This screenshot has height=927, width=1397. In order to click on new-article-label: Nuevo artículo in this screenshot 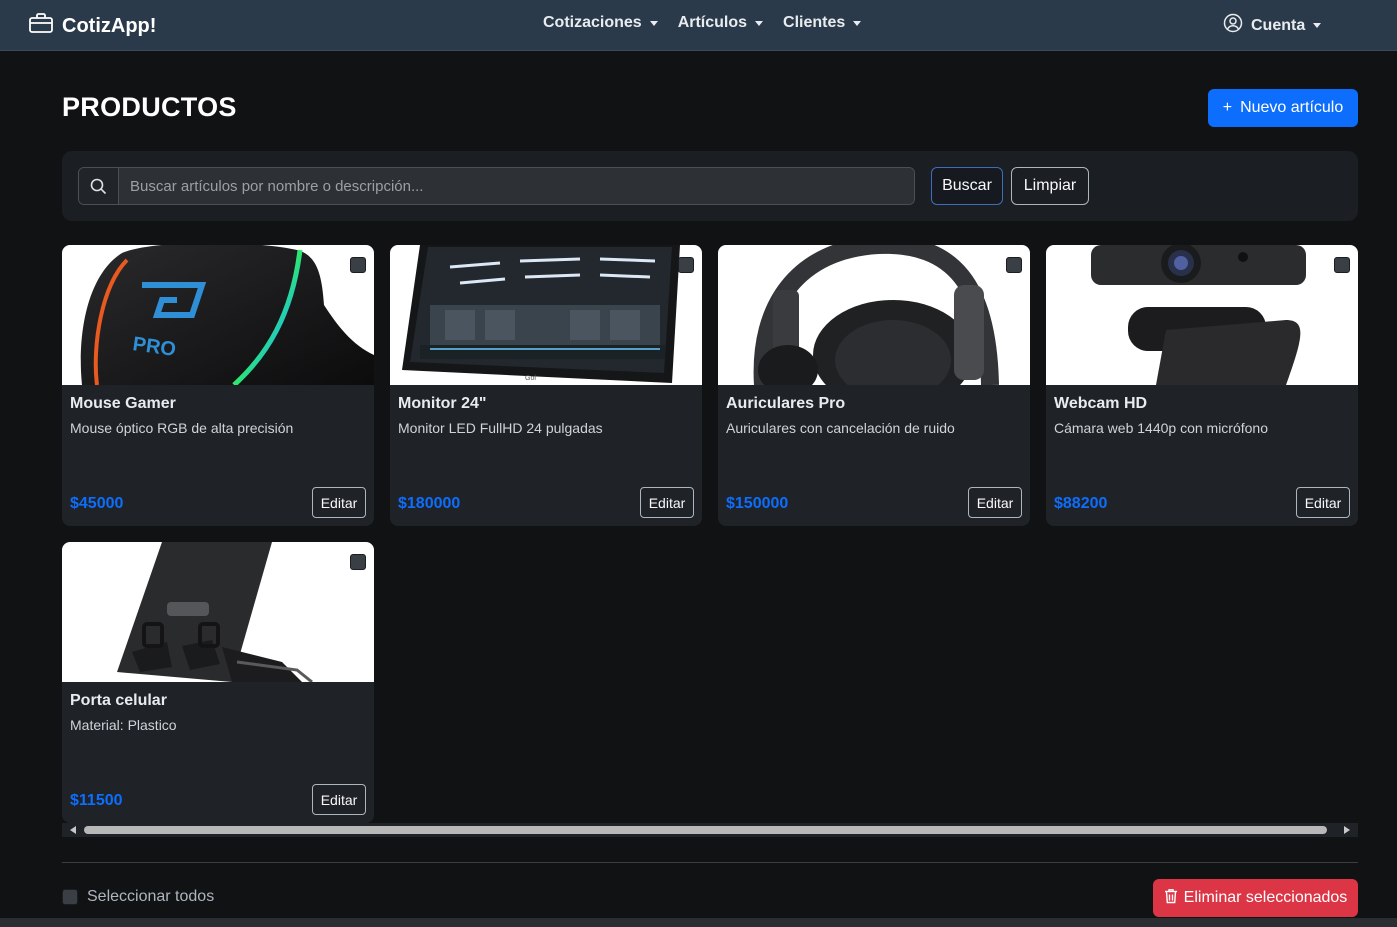, I will do `click(1292, 107)`.